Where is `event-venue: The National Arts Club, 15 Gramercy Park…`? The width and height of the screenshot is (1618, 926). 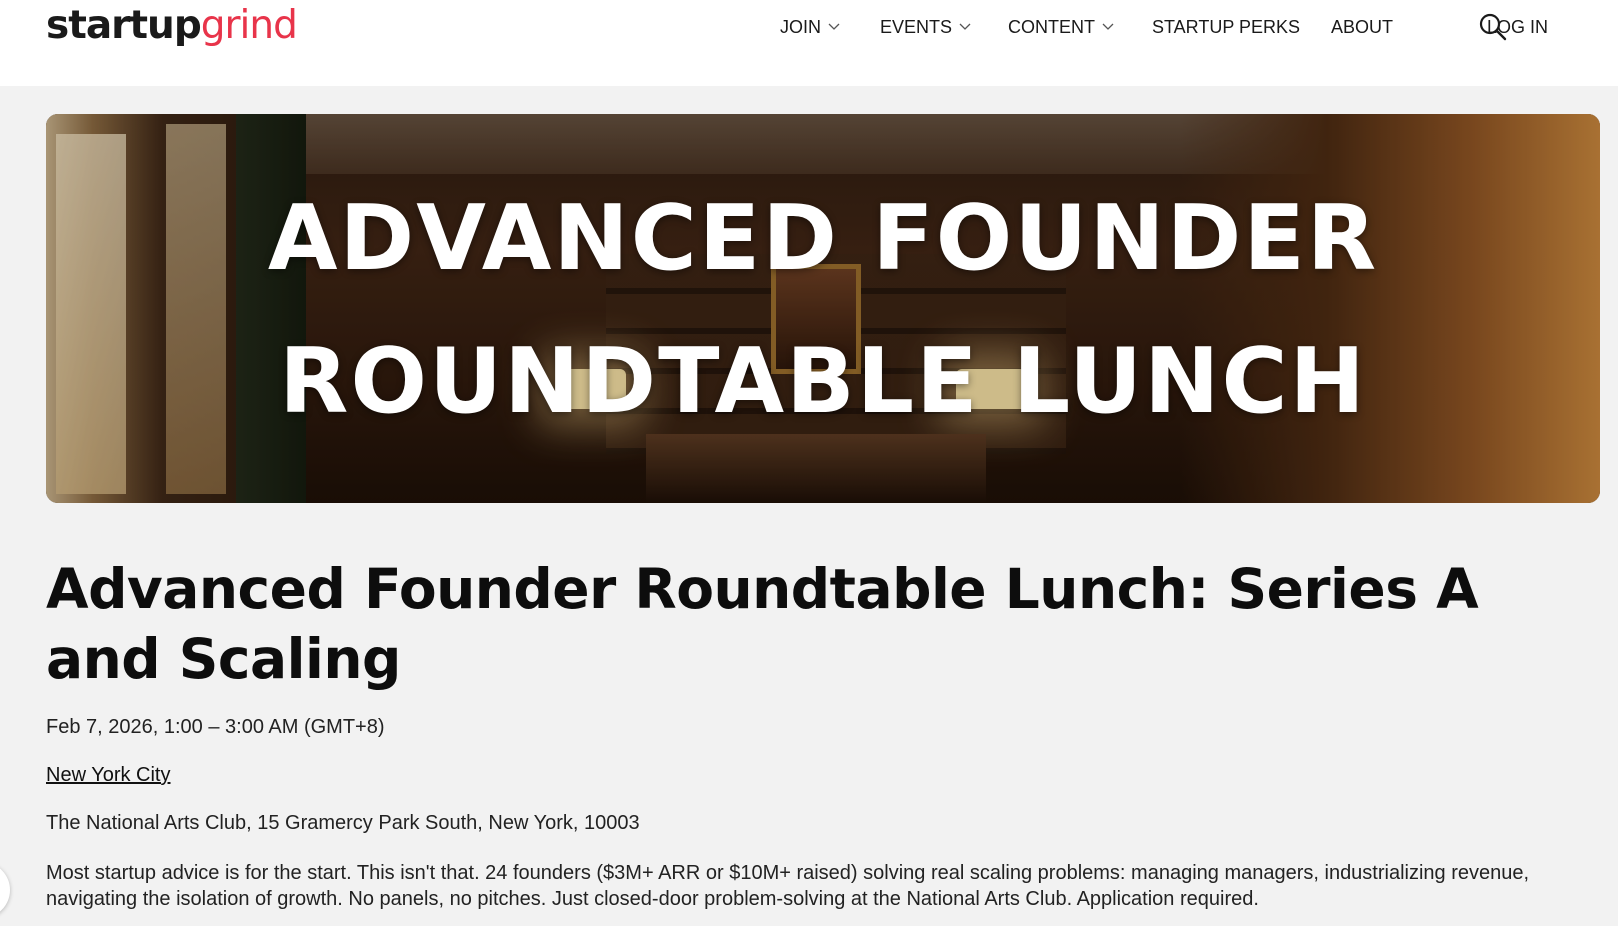 event-venue: The National Arts Club, 15 Gramercy Park… is located at coordinates (343, 823).